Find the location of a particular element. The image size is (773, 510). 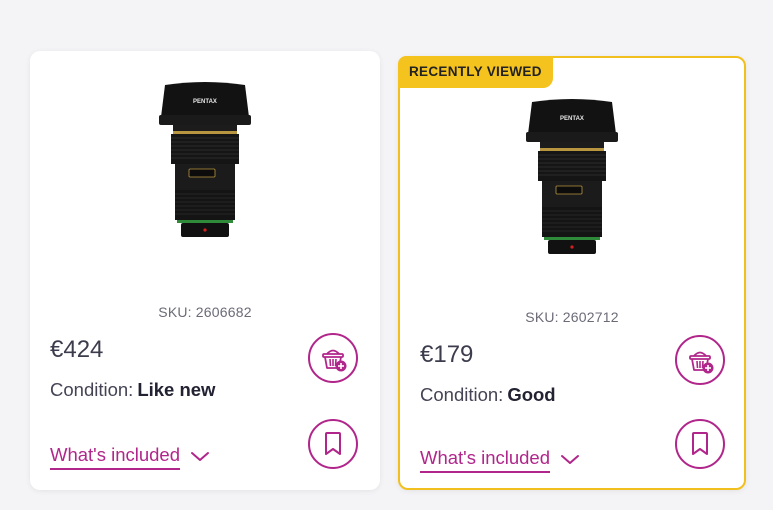

sku-value: 2602712 is located at coordinates (590, 317).